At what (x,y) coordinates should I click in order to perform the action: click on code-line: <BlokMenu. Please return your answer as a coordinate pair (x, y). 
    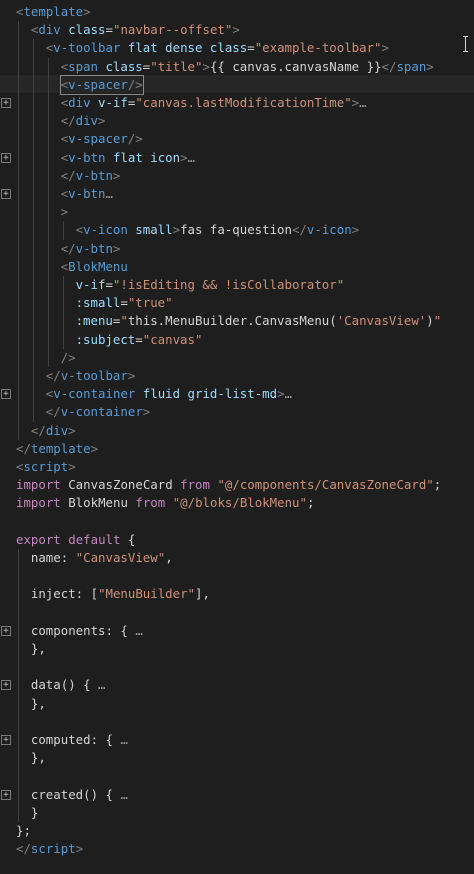
    Looking at the image, I should click on (237, 267).